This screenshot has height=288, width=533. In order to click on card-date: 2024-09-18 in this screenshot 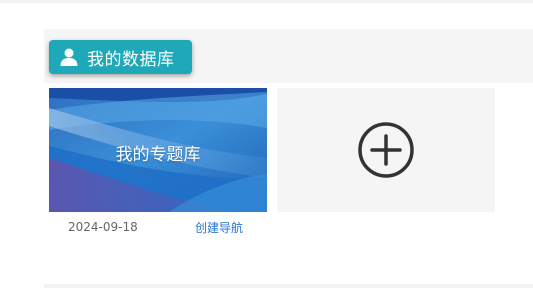, I will do `click(103, 227)`.